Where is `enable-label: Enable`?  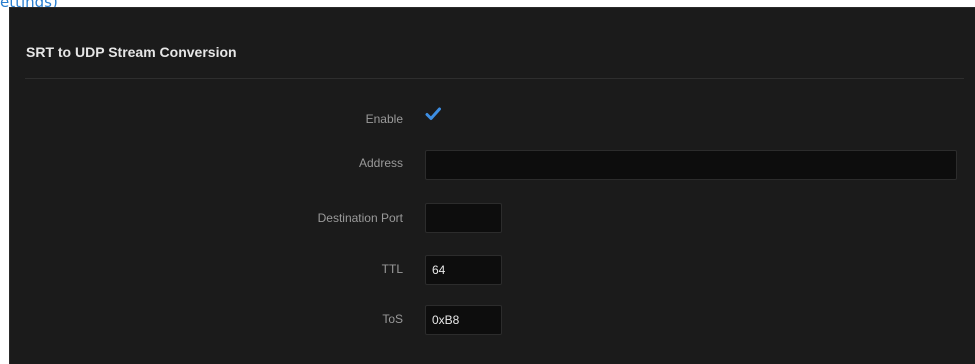 enable-label: Enable is located at coordinates (384, 119).